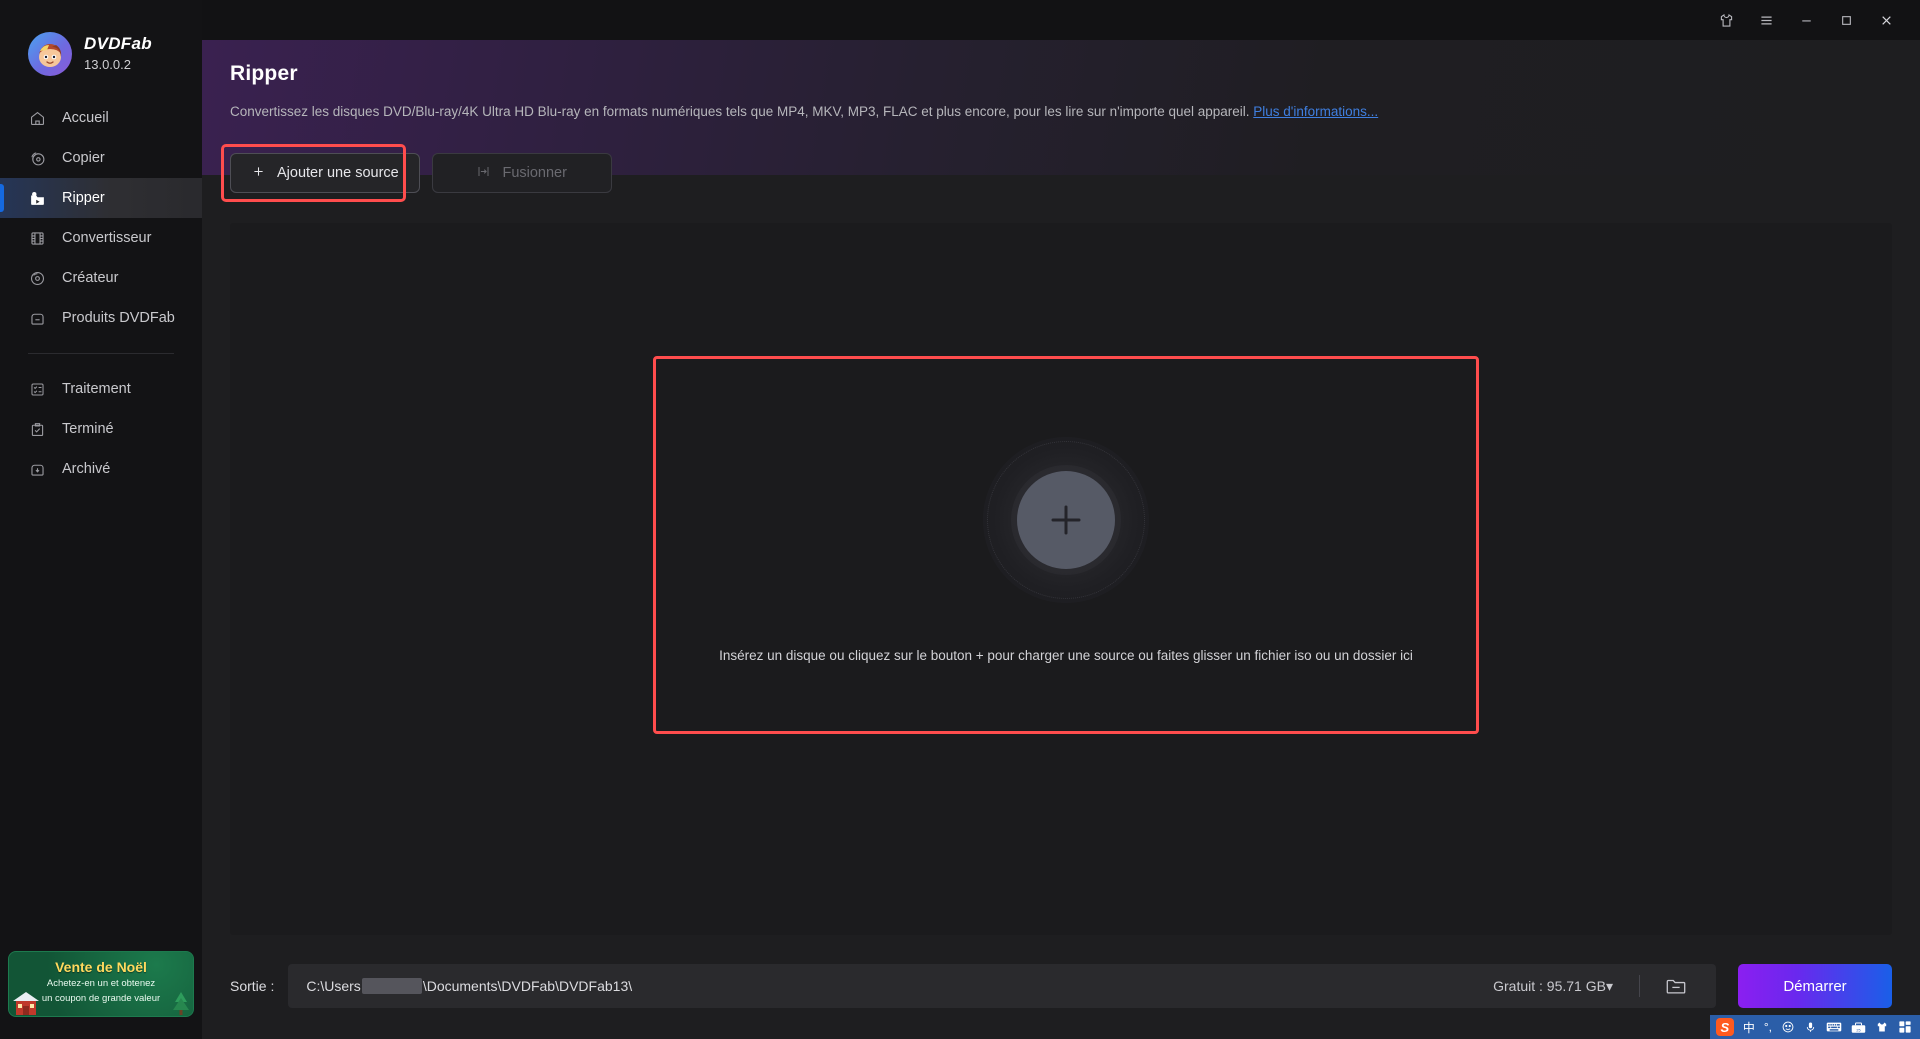 This screenshot has width=1920, height=1039. What do you see at coordinates (1549, 985) in the screenshot?
I see `free-space-text: Gratuit : 95.71 GB` at bounding box center [1549, 985].